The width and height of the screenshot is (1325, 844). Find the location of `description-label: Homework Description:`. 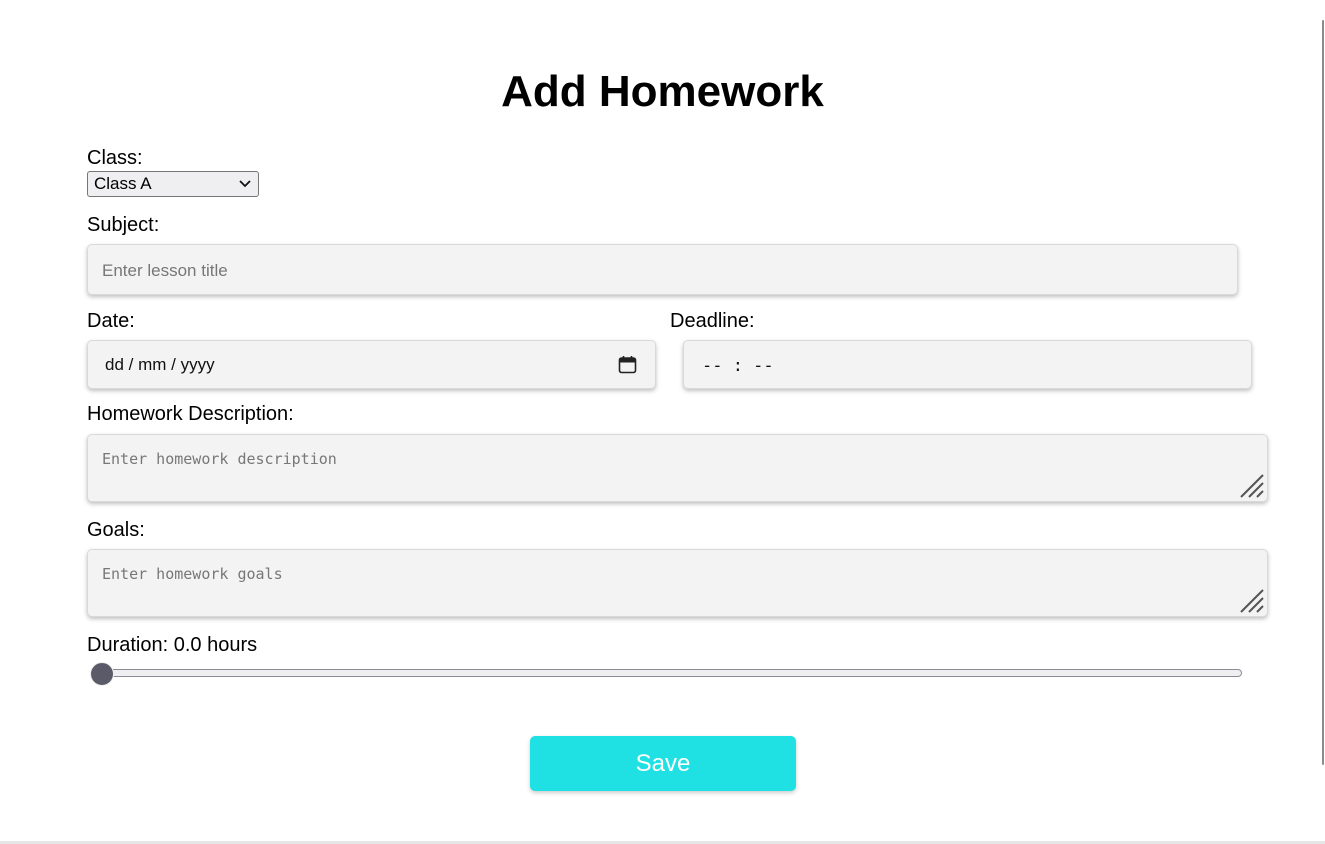

description-label: Homework Description: is located at coordinates (190, 414).